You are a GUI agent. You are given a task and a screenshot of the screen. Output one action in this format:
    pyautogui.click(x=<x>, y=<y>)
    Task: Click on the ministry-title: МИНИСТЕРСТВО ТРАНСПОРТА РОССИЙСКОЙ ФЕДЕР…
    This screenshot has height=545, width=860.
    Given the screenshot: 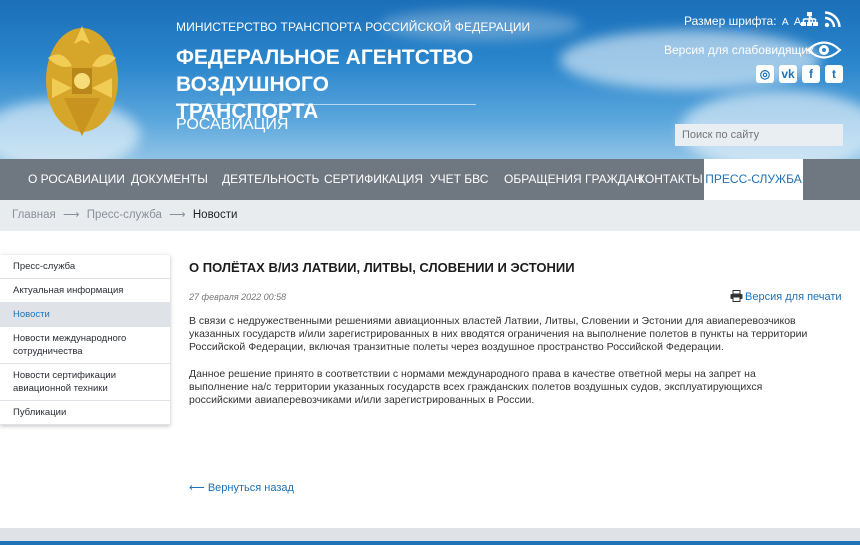 What is the action you would take?
    pyautogui.click(x=353, y=27)
    